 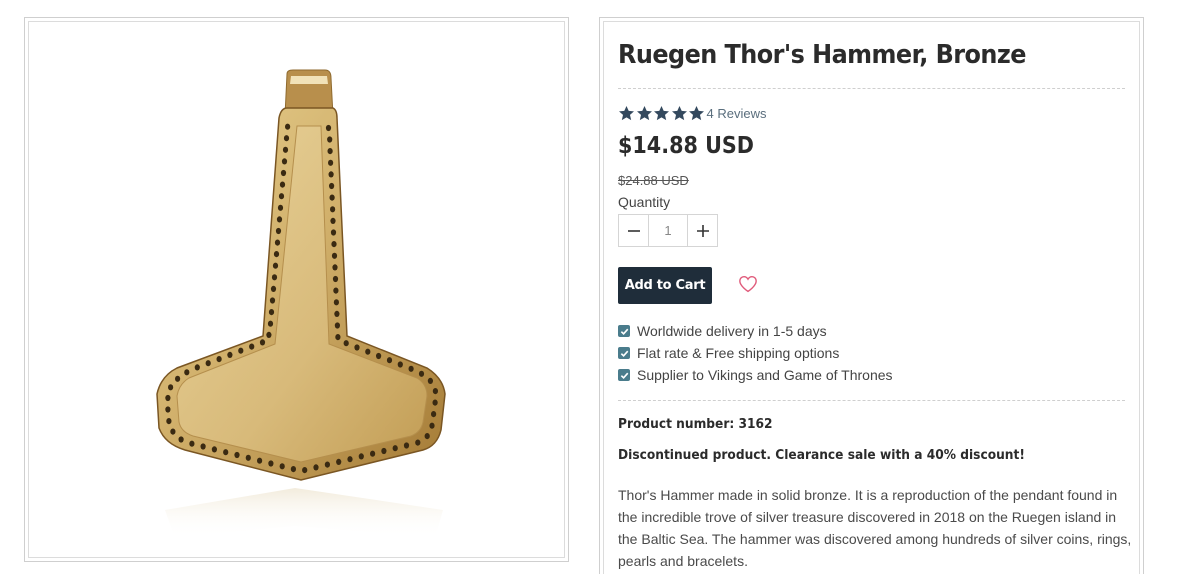 What do you see at coordinates (695, 424) in the screenshot?
I see `product-number: Product number: 3162` at bounding box center [695, 424].